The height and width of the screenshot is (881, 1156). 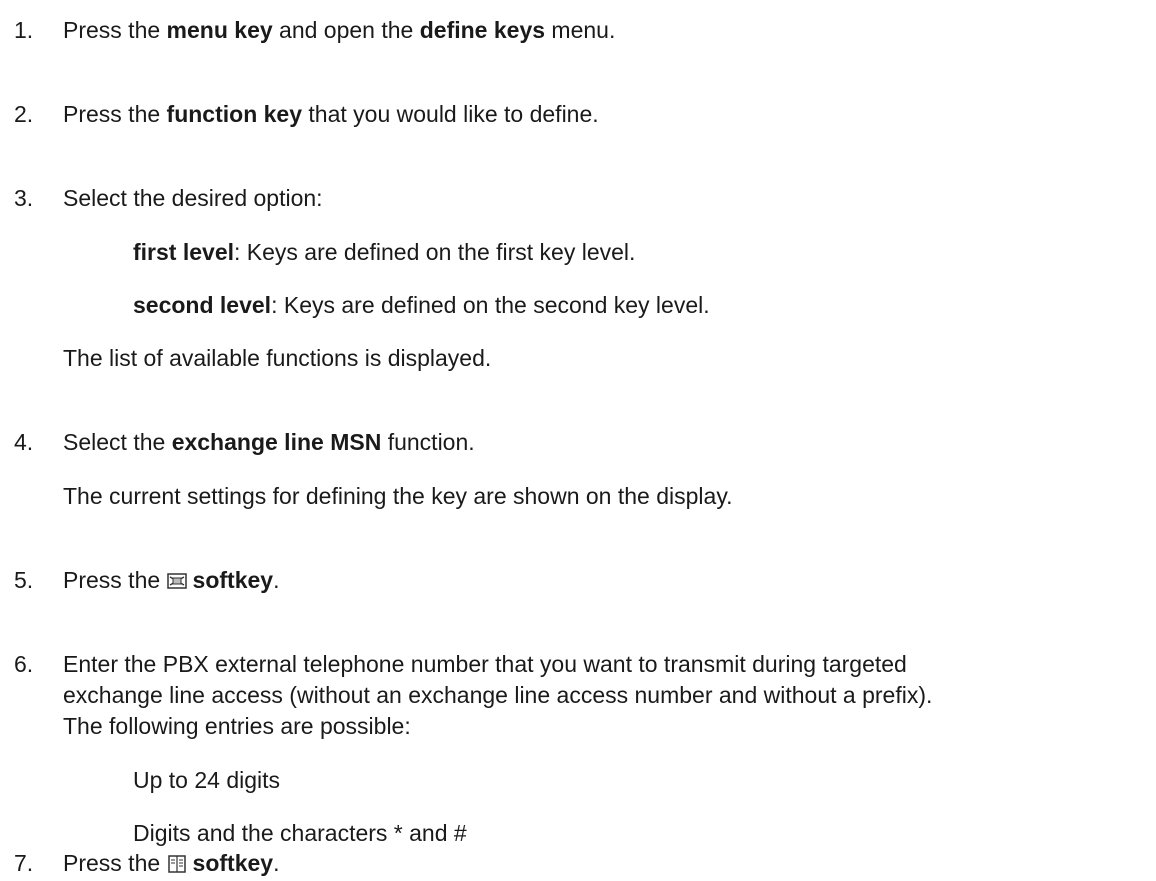 What do you see at coordinates (183, 252) in the screenshot?
I see `option-label: first level` at bounding box center [183, 252].